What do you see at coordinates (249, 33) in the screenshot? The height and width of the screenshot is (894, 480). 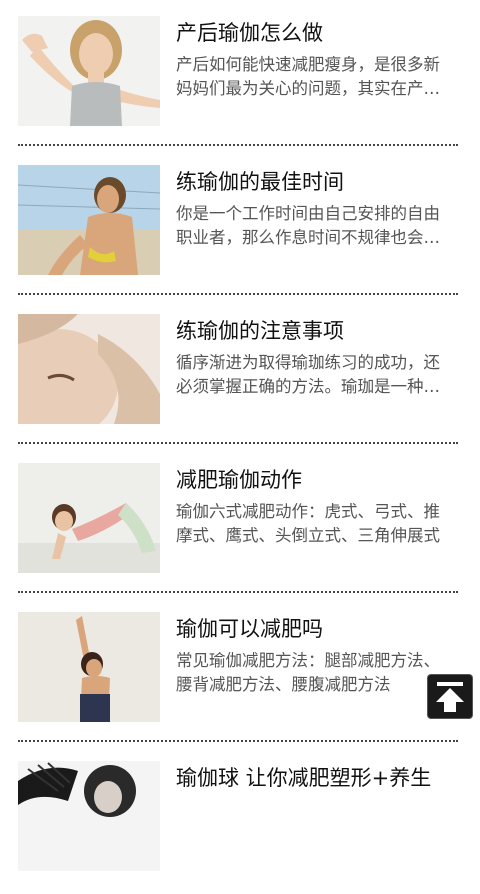 I see `article-title: 产后瑜伽怎么做` at bounding box center [249, 33].